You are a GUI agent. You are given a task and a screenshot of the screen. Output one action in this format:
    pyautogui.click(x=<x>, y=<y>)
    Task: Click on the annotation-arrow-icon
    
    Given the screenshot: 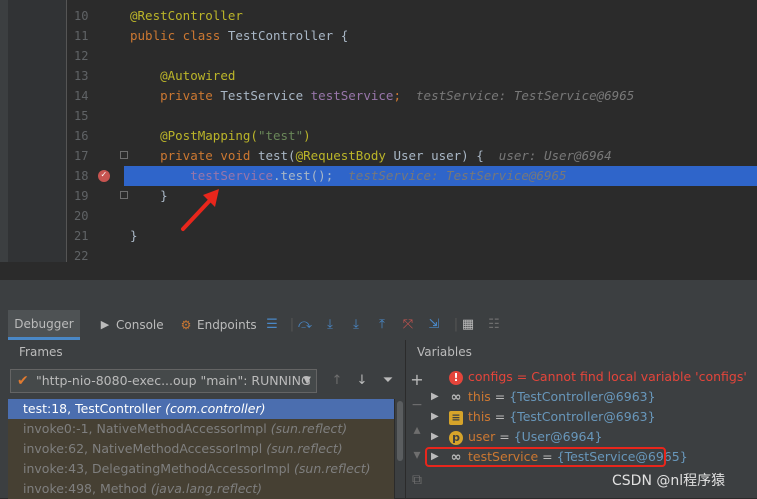 What is the action you would take?
    pyautogui.click(x=200, y=210)
    